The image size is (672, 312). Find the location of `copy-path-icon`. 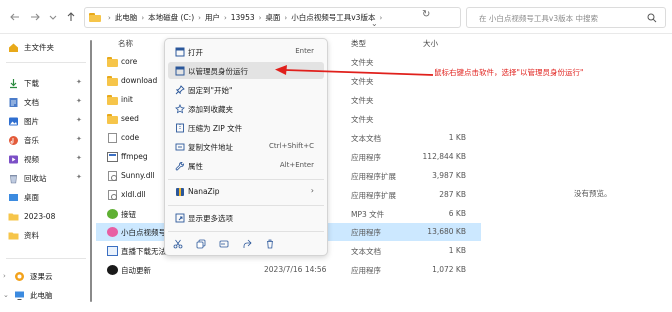

copy-path-icon is located at coordinates (179, 146).